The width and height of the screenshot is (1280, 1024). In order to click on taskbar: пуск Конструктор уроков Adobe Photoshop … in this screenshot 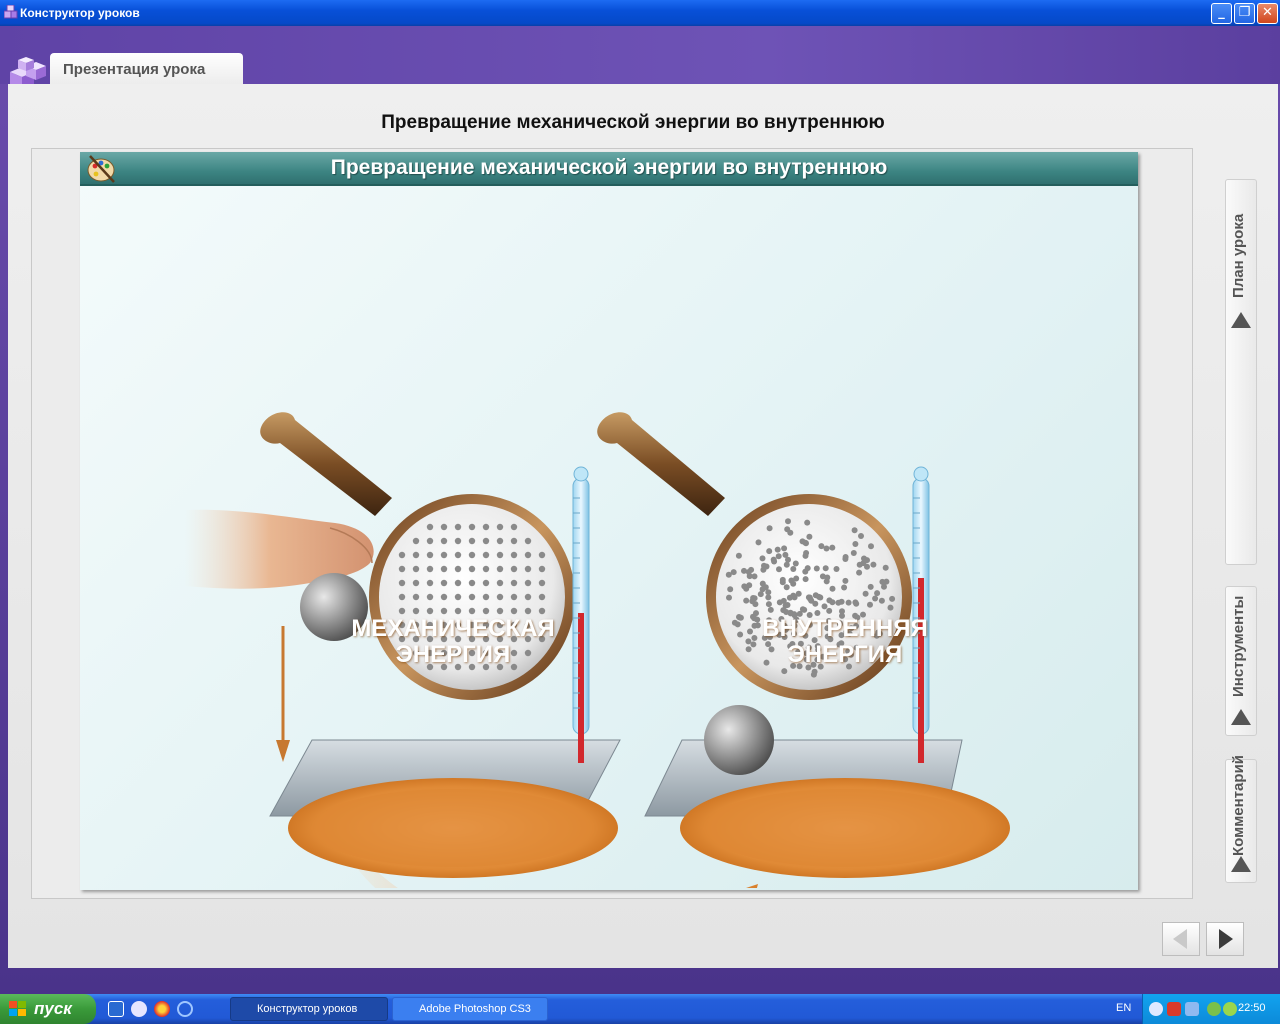, I will do `click(640, 1009)`.